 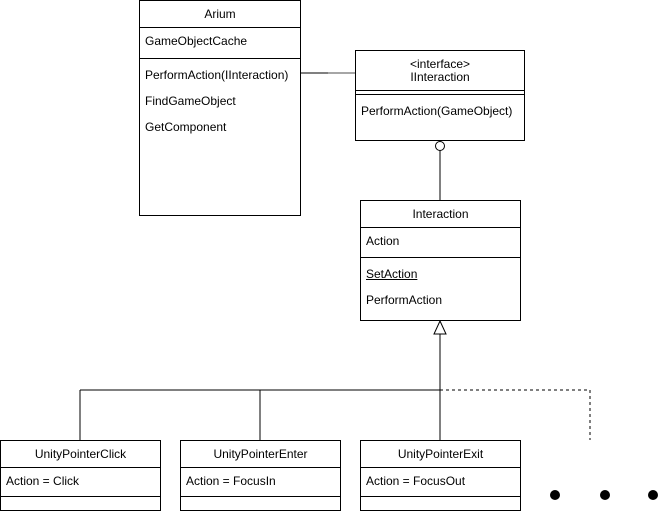 I want to click on attribute: Action = Click, so click(x=43, y=481).